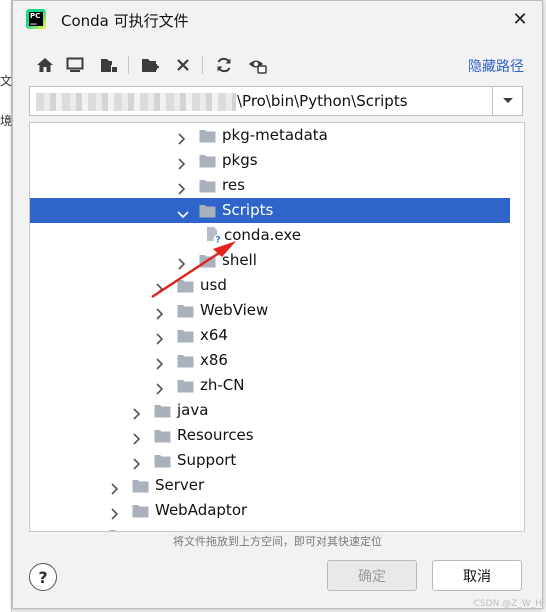 The width and height of the screenshot is (546, 612). What do you see at coordinates (270, 160) in the screenshot?
I see `tree-row: pkgs` at bounding box center [270, 160].